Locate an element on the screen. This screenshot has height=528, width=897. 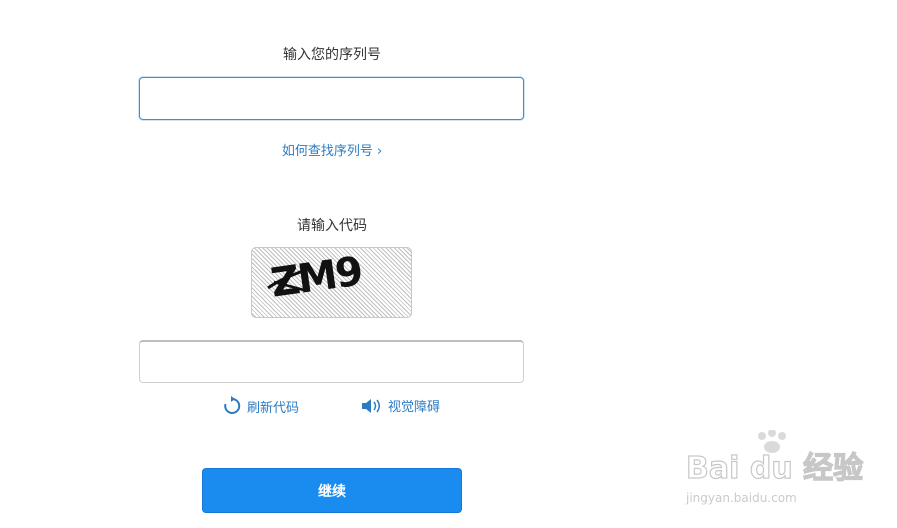
watermark-brand: Bai du 经验 is located at coordinates (774, 468).